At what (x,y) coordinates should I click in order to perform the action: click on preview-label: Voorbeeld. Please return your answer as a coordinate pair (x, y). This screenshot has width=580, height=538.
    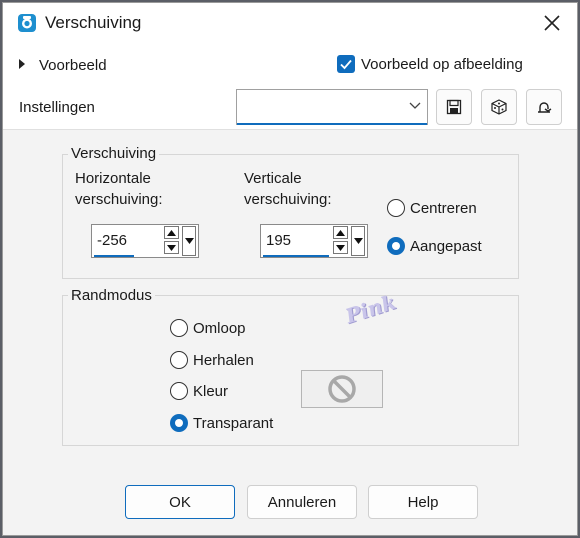
    Looking at the image, I should click on (73, 65).